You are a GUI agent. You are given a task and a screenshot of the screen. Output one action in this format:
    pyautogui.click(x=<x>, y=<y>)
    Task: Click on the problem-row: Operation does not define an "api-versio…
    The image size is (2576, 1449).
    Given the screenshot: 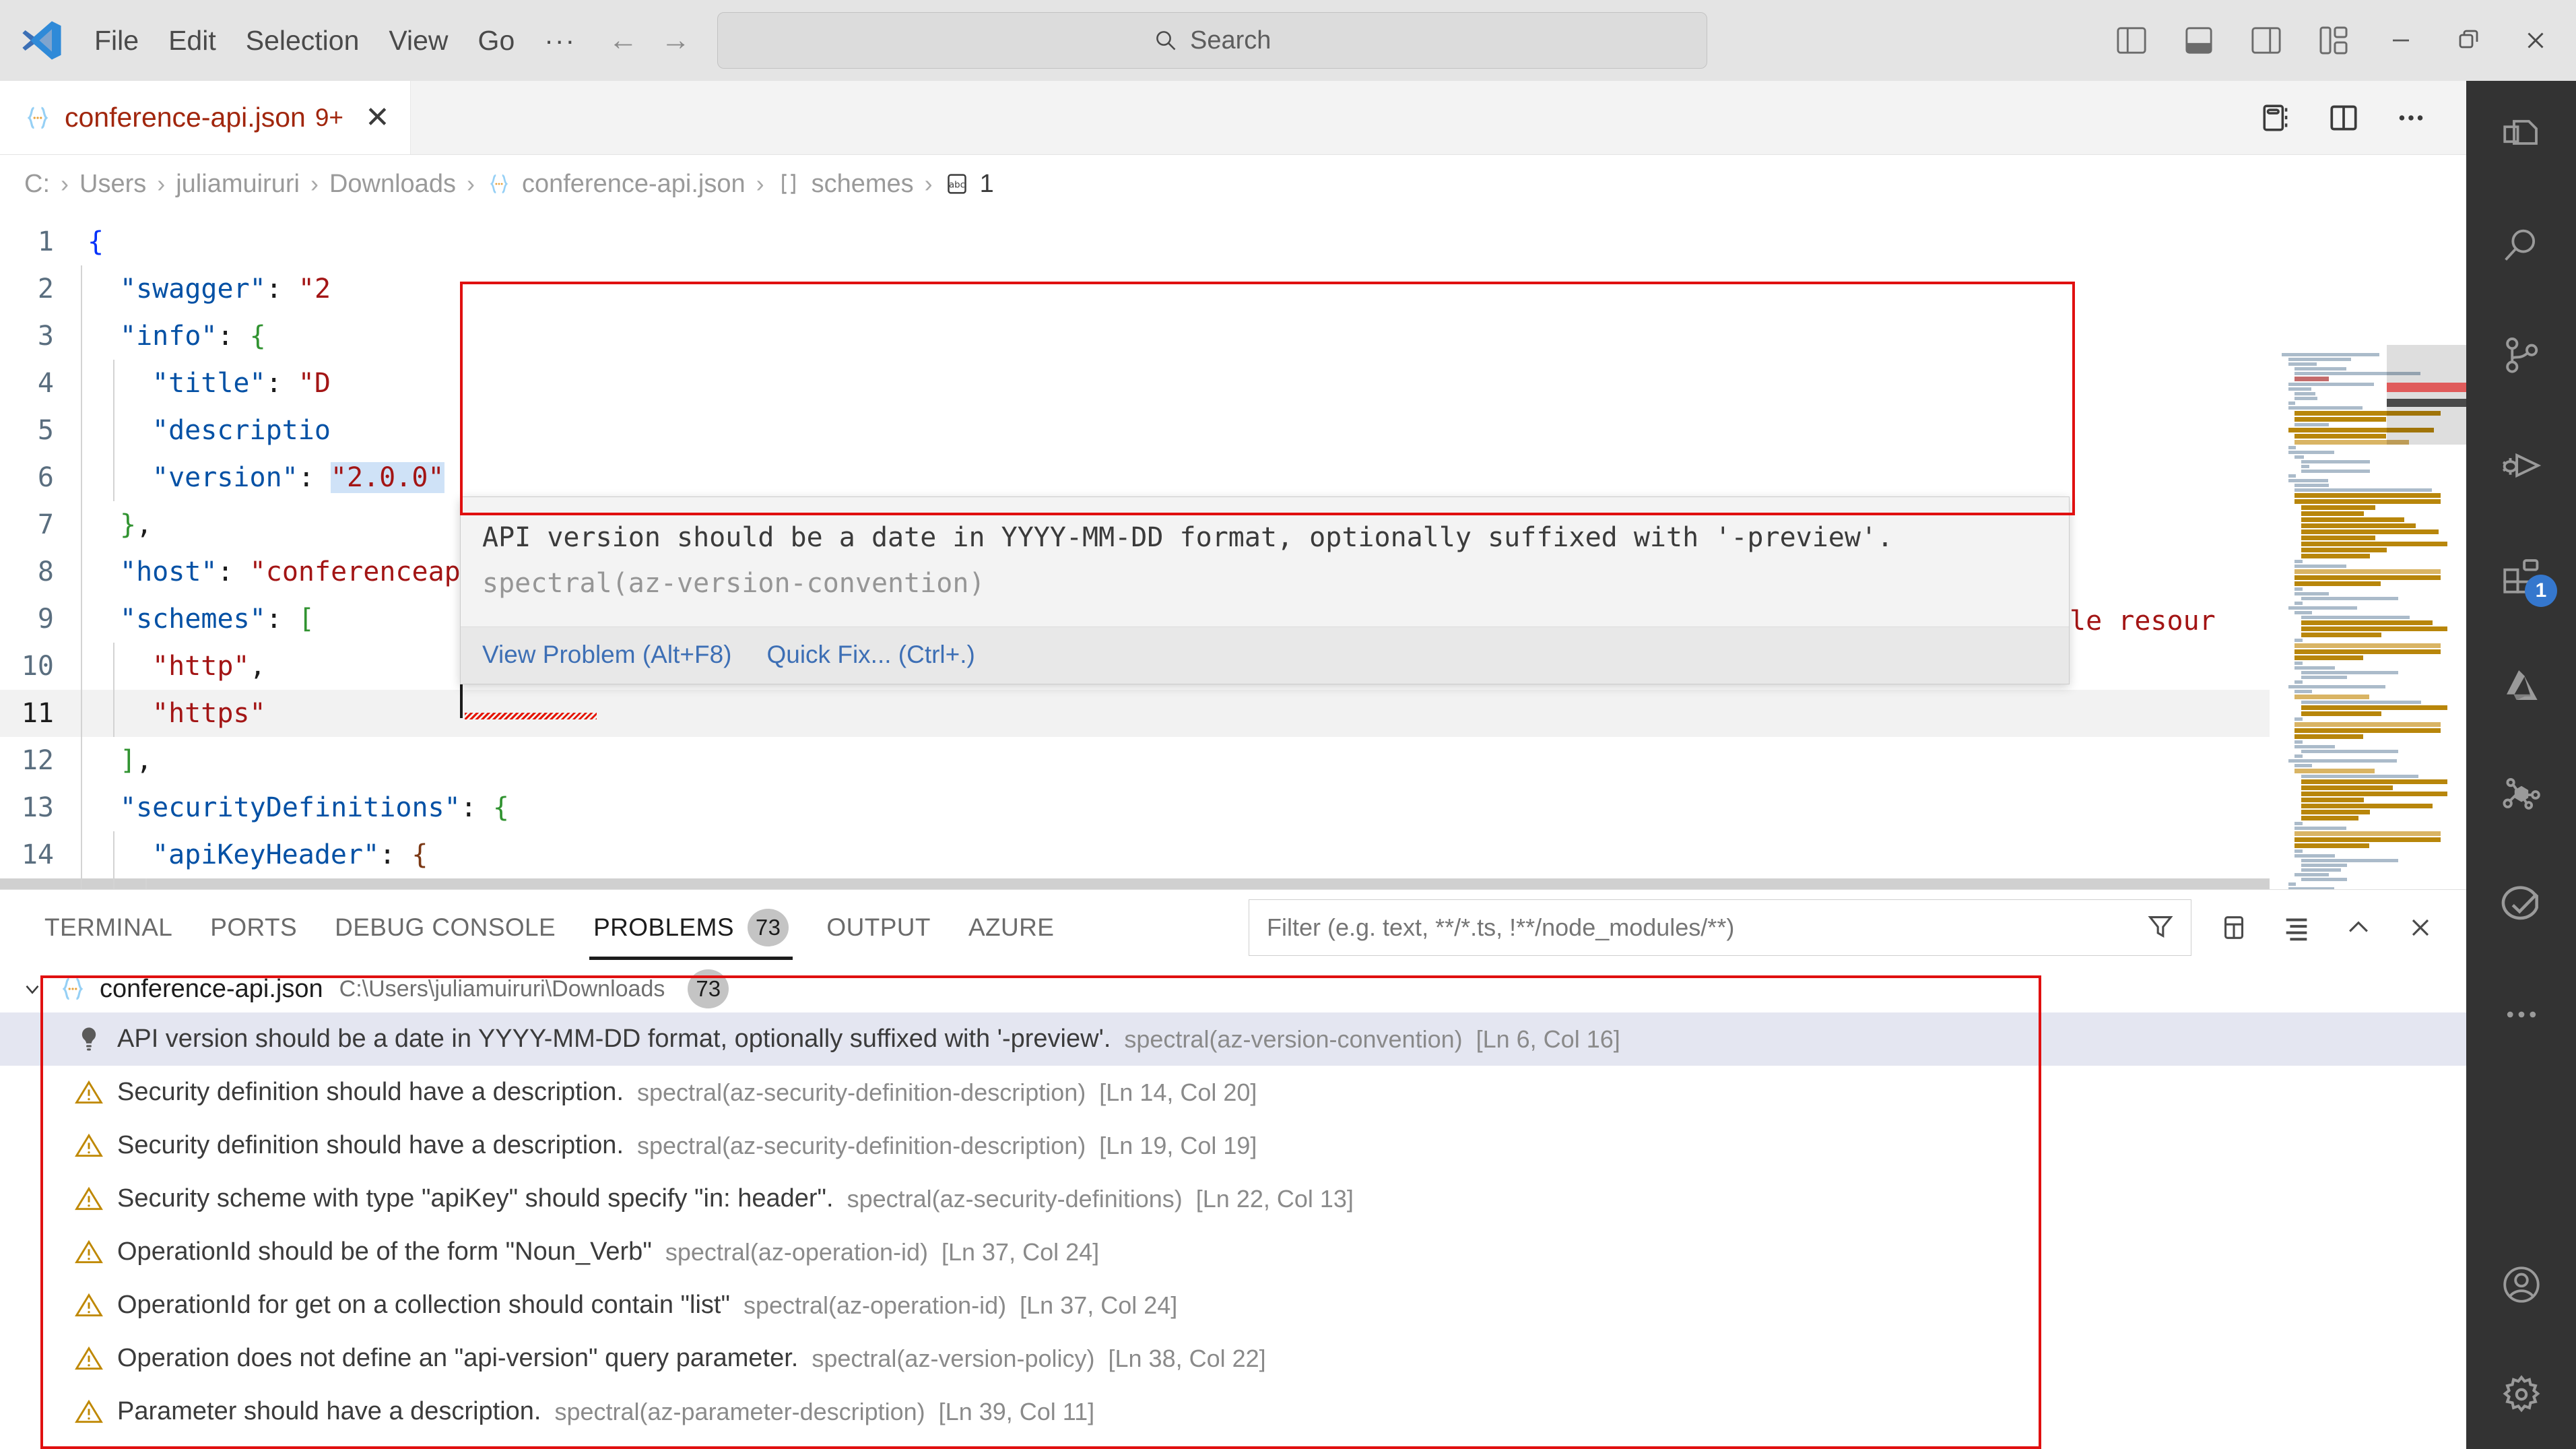 What is the action you would take?
    pyautogui.click(x=1233, y=1359)
    